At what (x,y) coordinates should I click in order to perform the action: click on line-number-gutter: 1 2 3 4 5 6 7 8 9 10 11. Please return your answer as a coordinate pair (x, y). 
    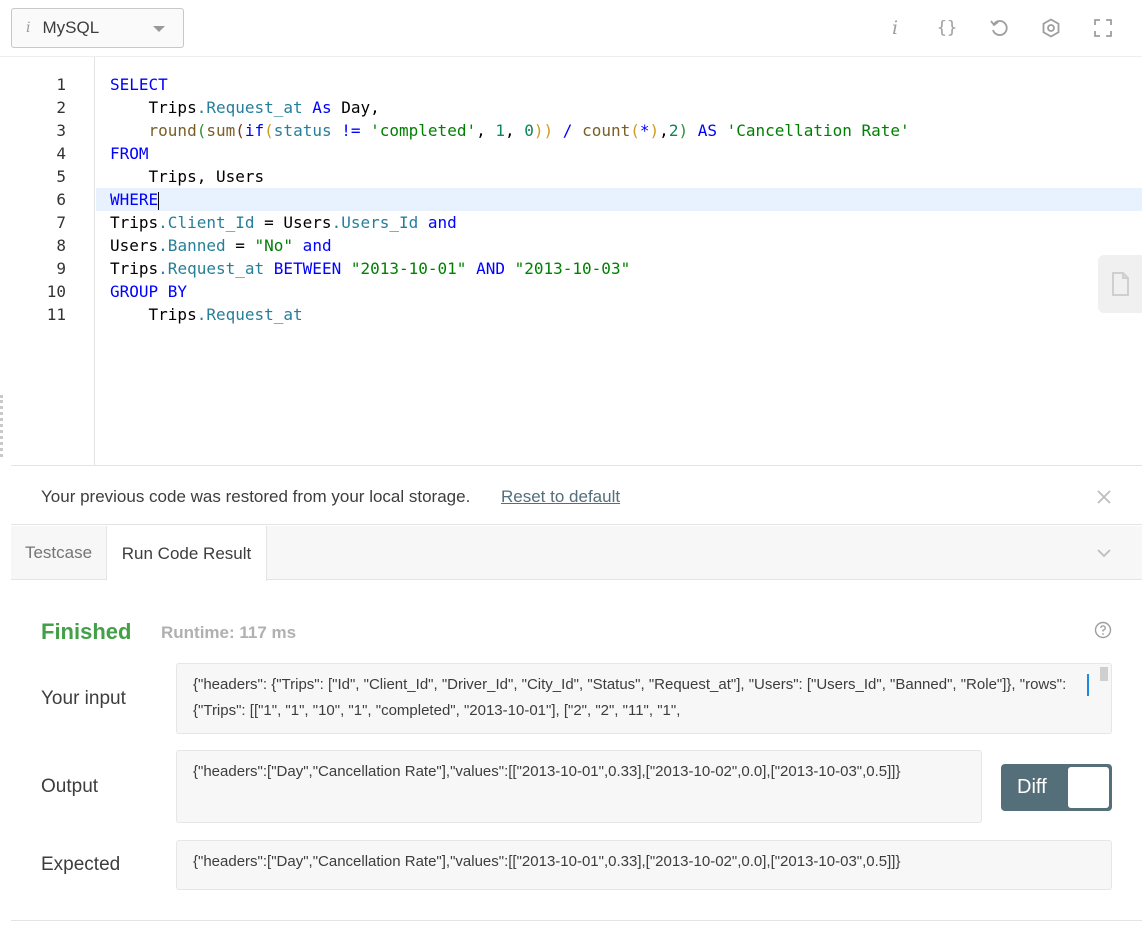
    Looking at the image, I should click on (53, 261).